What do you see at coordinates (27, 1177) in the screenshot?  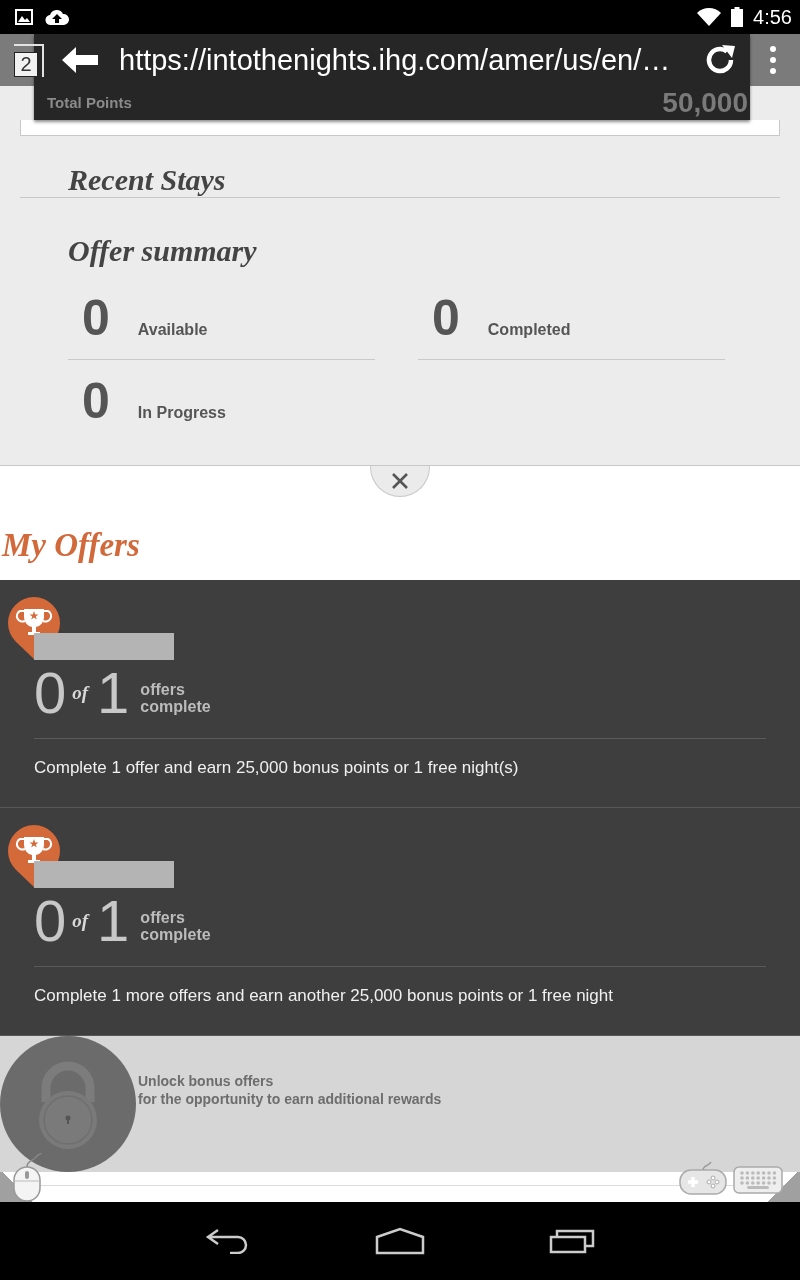 I see `mouse-icon` at bounding box center [27, 1177].